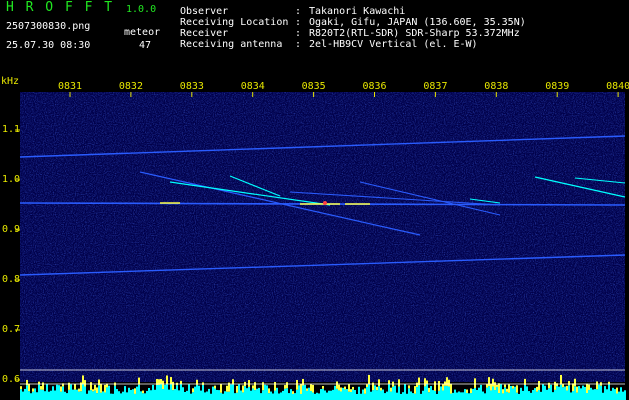 This screenshot has width=629, height=400. What do you see at coordinates (557, 86) in the screenshot?
I see `time-label: 0839` at bounding box center [557, 86].